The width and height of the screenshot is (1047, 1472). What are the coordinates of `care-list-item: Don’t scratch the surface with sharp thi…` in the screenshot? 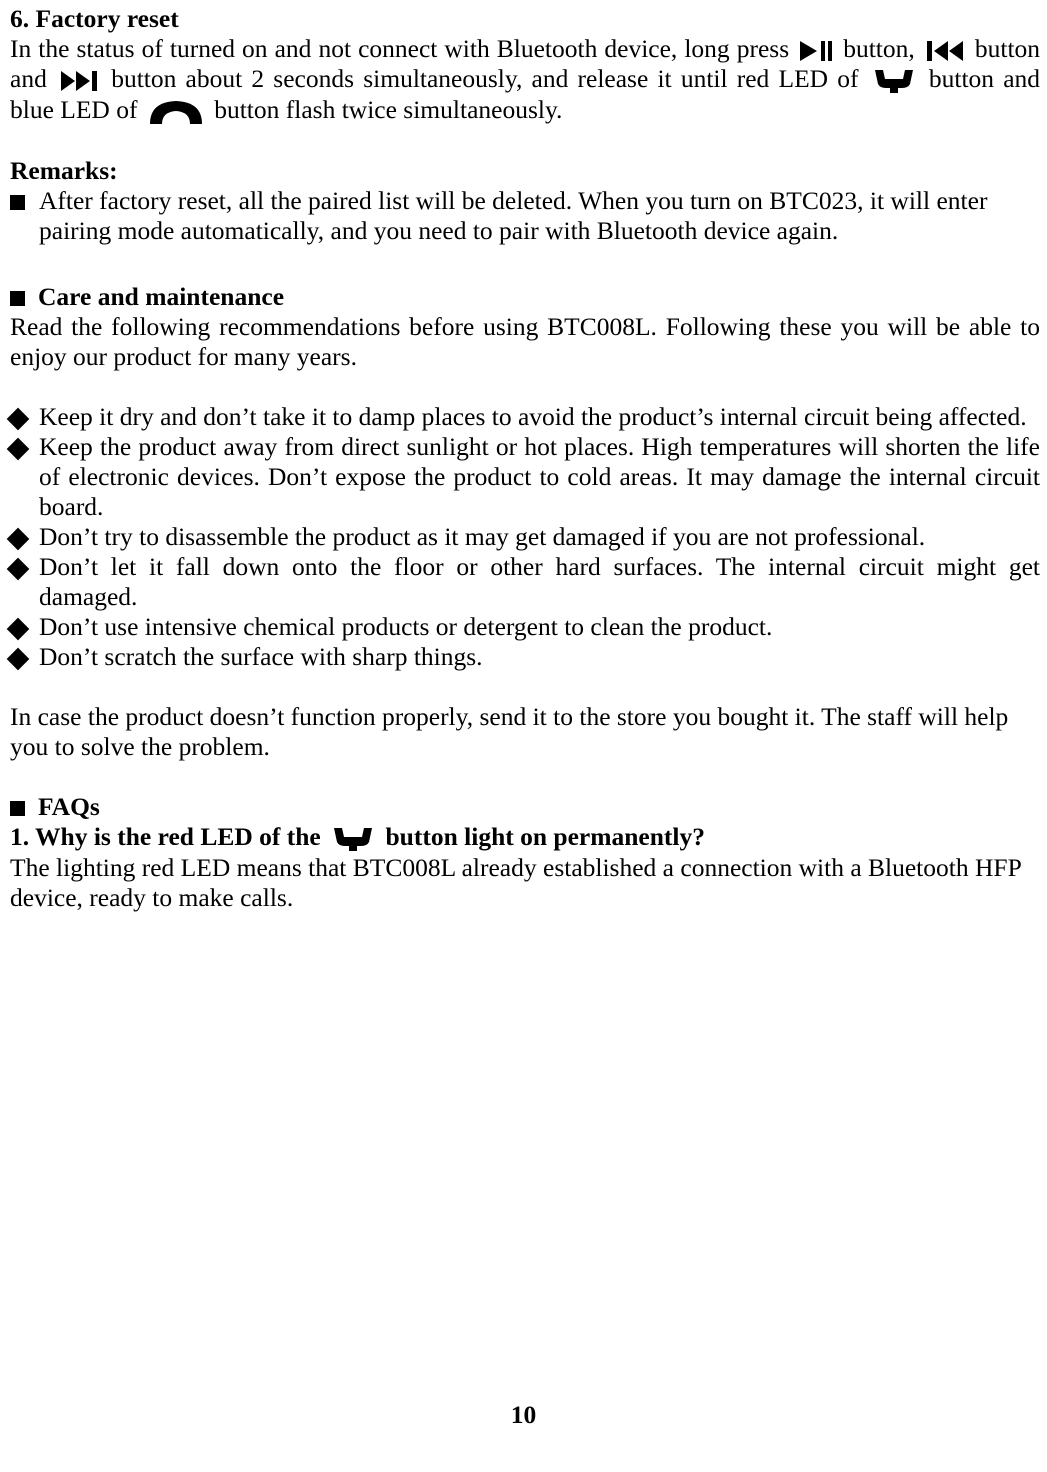 It's located at (523, 657).